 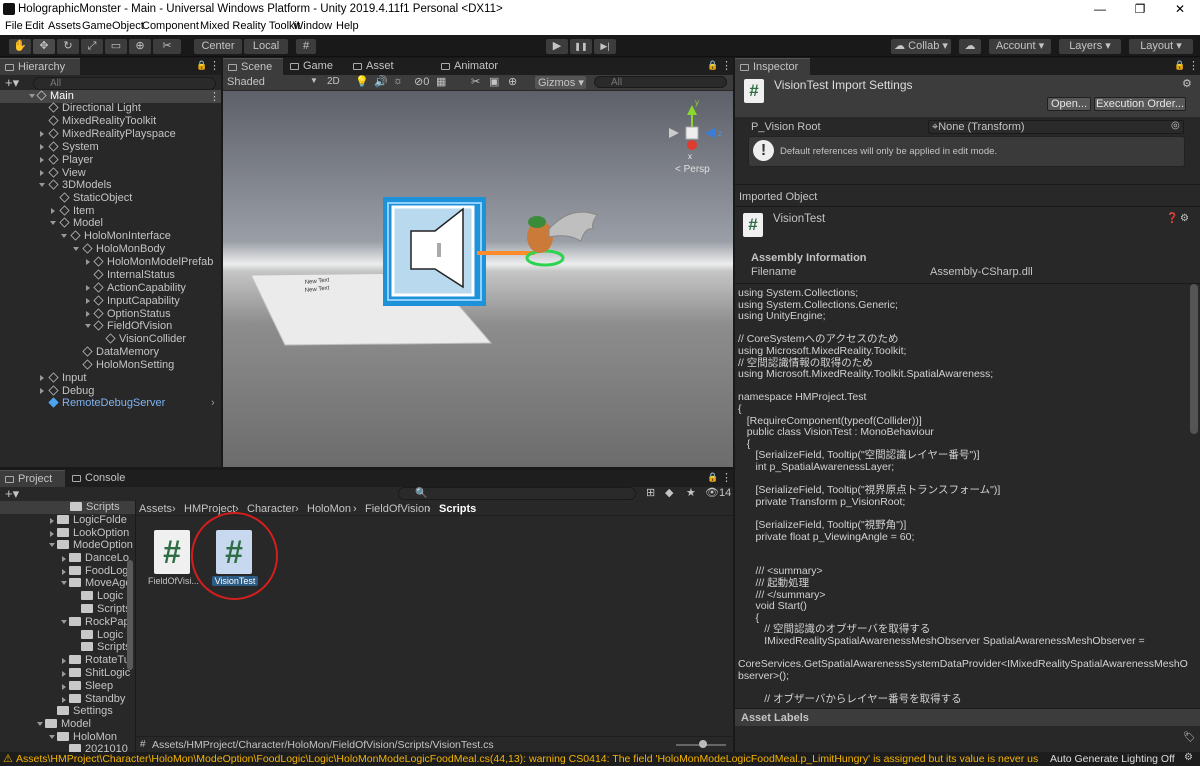 What do you see at coordinates (692, 169) in the screenshot?
I see `persp-label: < Persp` at bounding box center [692, 169].